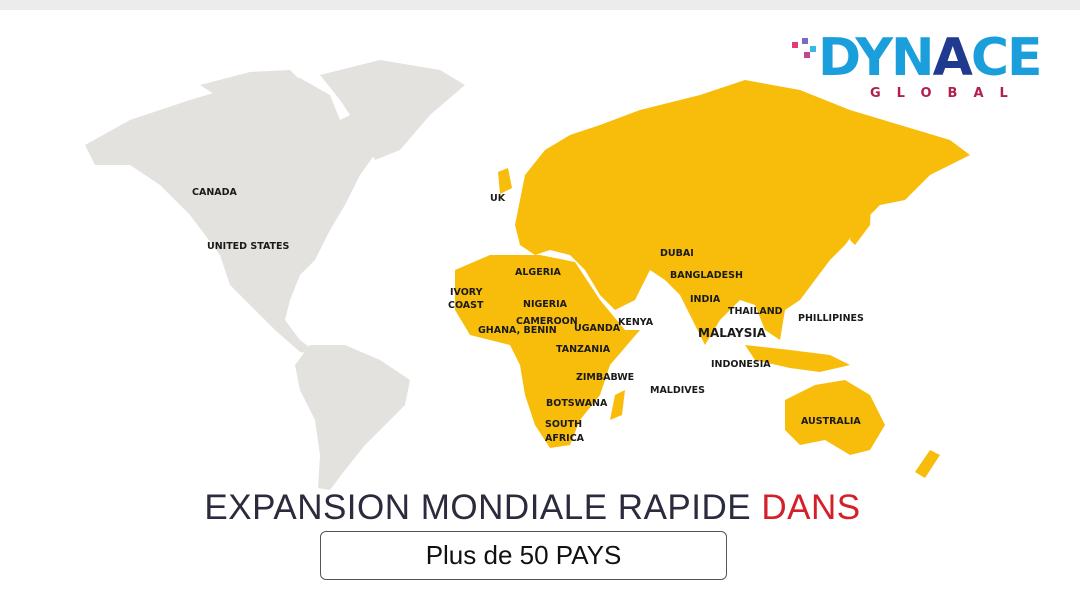 This screenshot has height=616, width=1080. Describe the element at coordinates (352, 417) in the screenshot. I see `south-america` at that location.